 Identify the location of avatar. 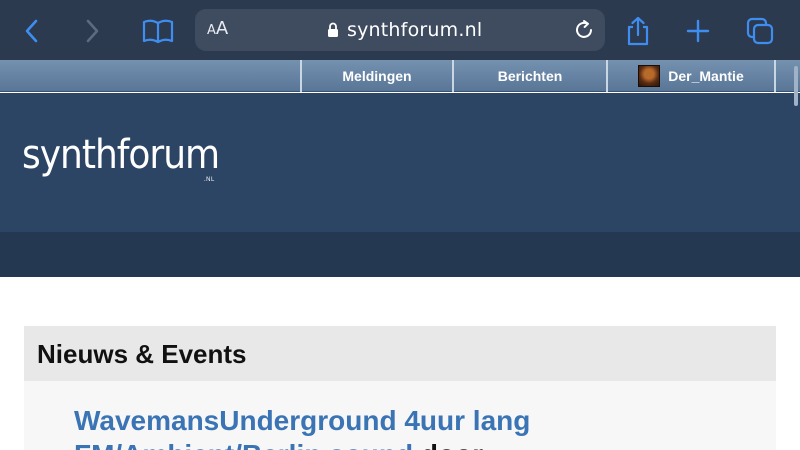
(649, 76).